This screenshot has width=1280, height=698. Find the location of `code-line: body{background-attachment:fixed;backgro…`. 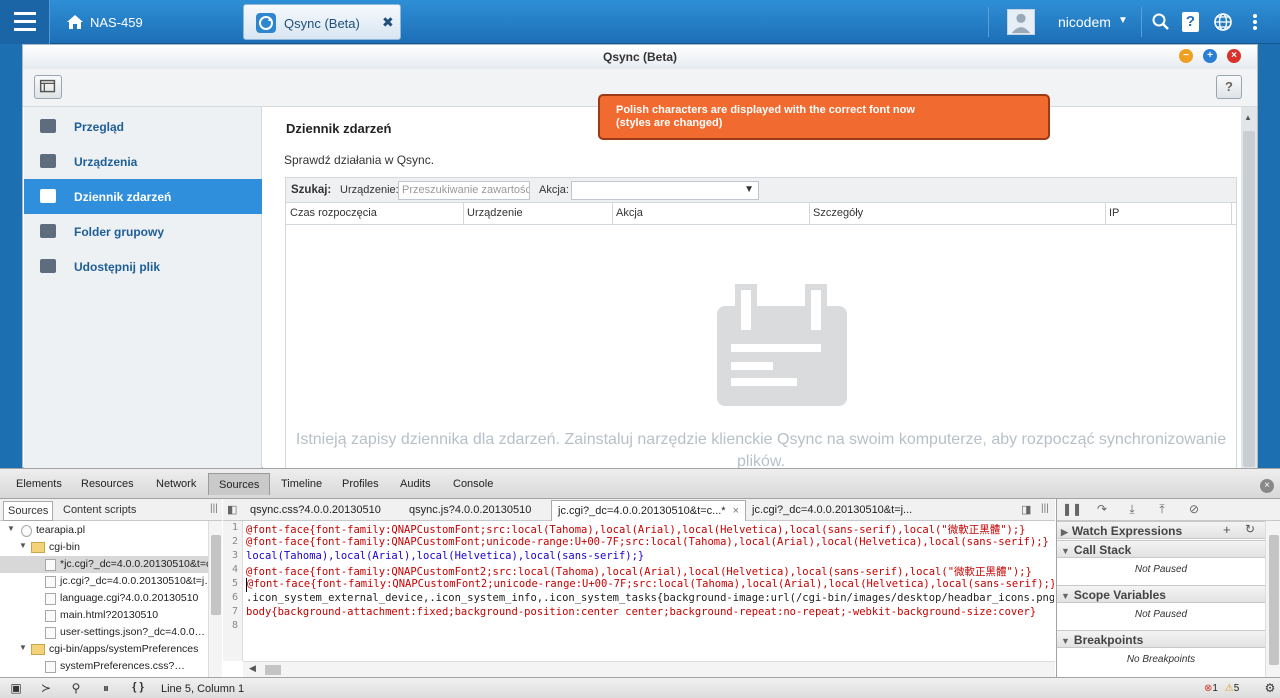

code-line: body{background-attachment:fixed;backgro… is located at coordinates (650, 613).